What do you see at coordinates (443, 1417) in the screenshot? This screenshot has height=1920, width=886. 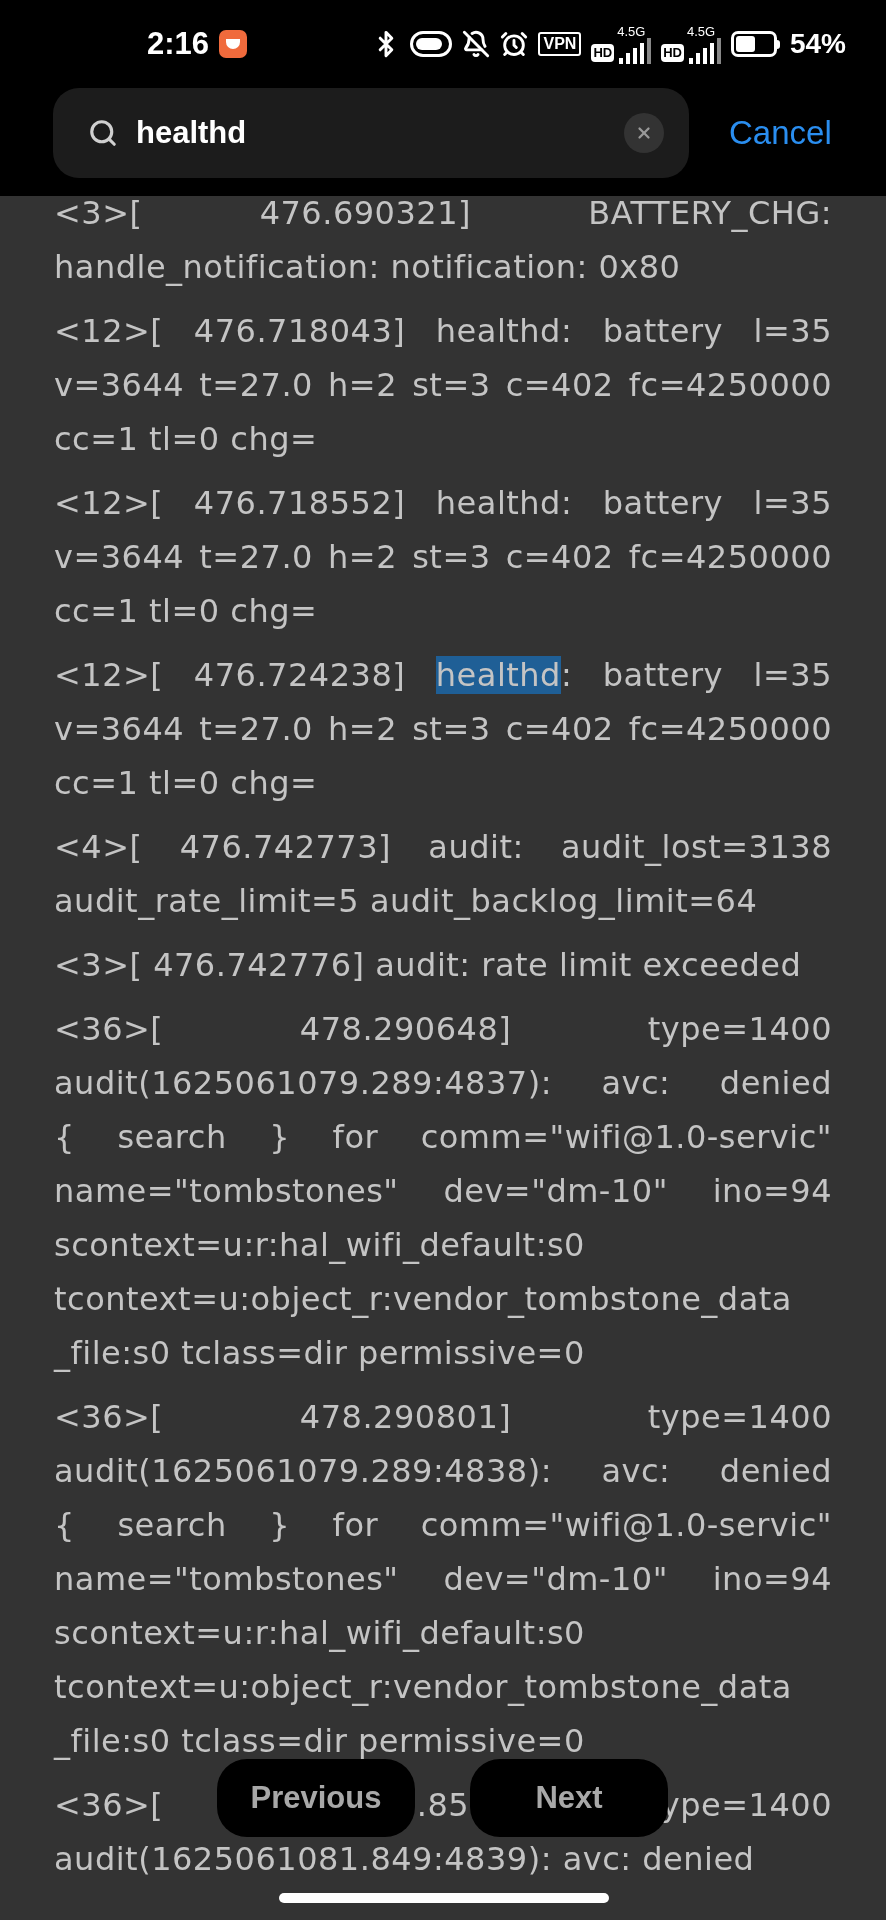 I see `log-line: <36>[ 478.290801] type=1400` at bounding box center [443, 1417].